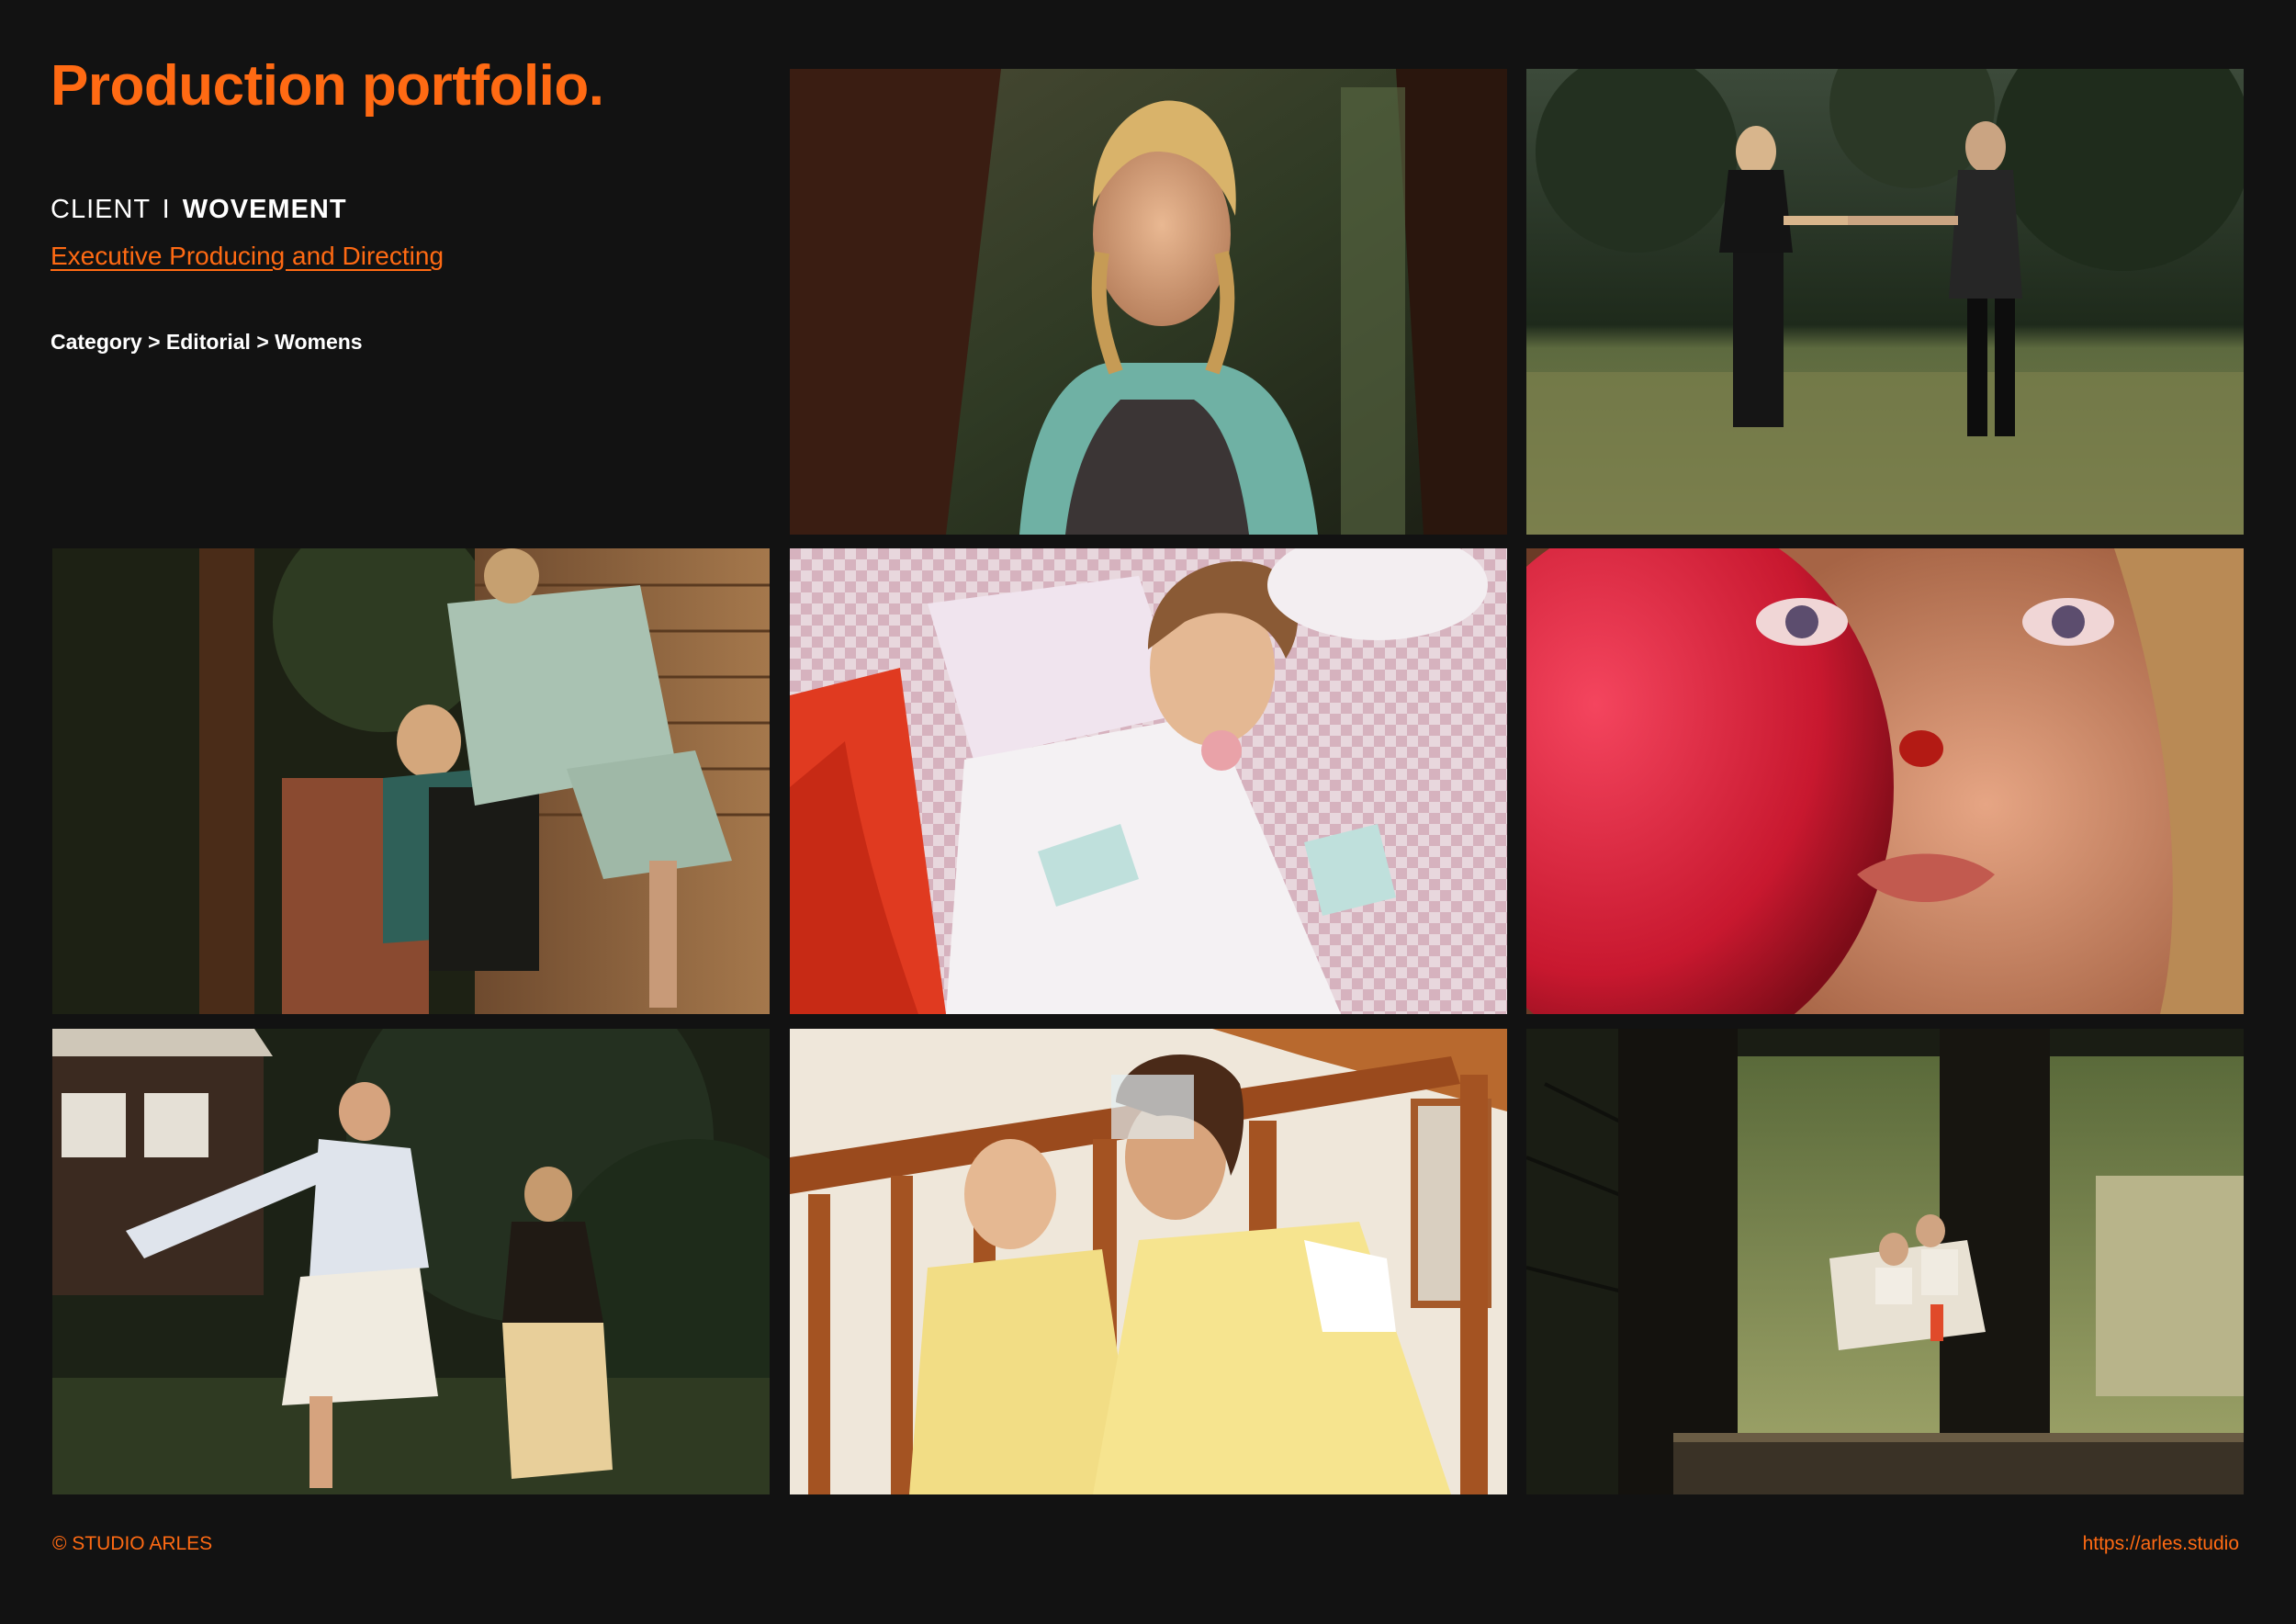 Image resolution: width=2296 pixels, height=1624 pixels. I want to click on client-line: CLIENT I WOVEMENT, so click(409, 210).